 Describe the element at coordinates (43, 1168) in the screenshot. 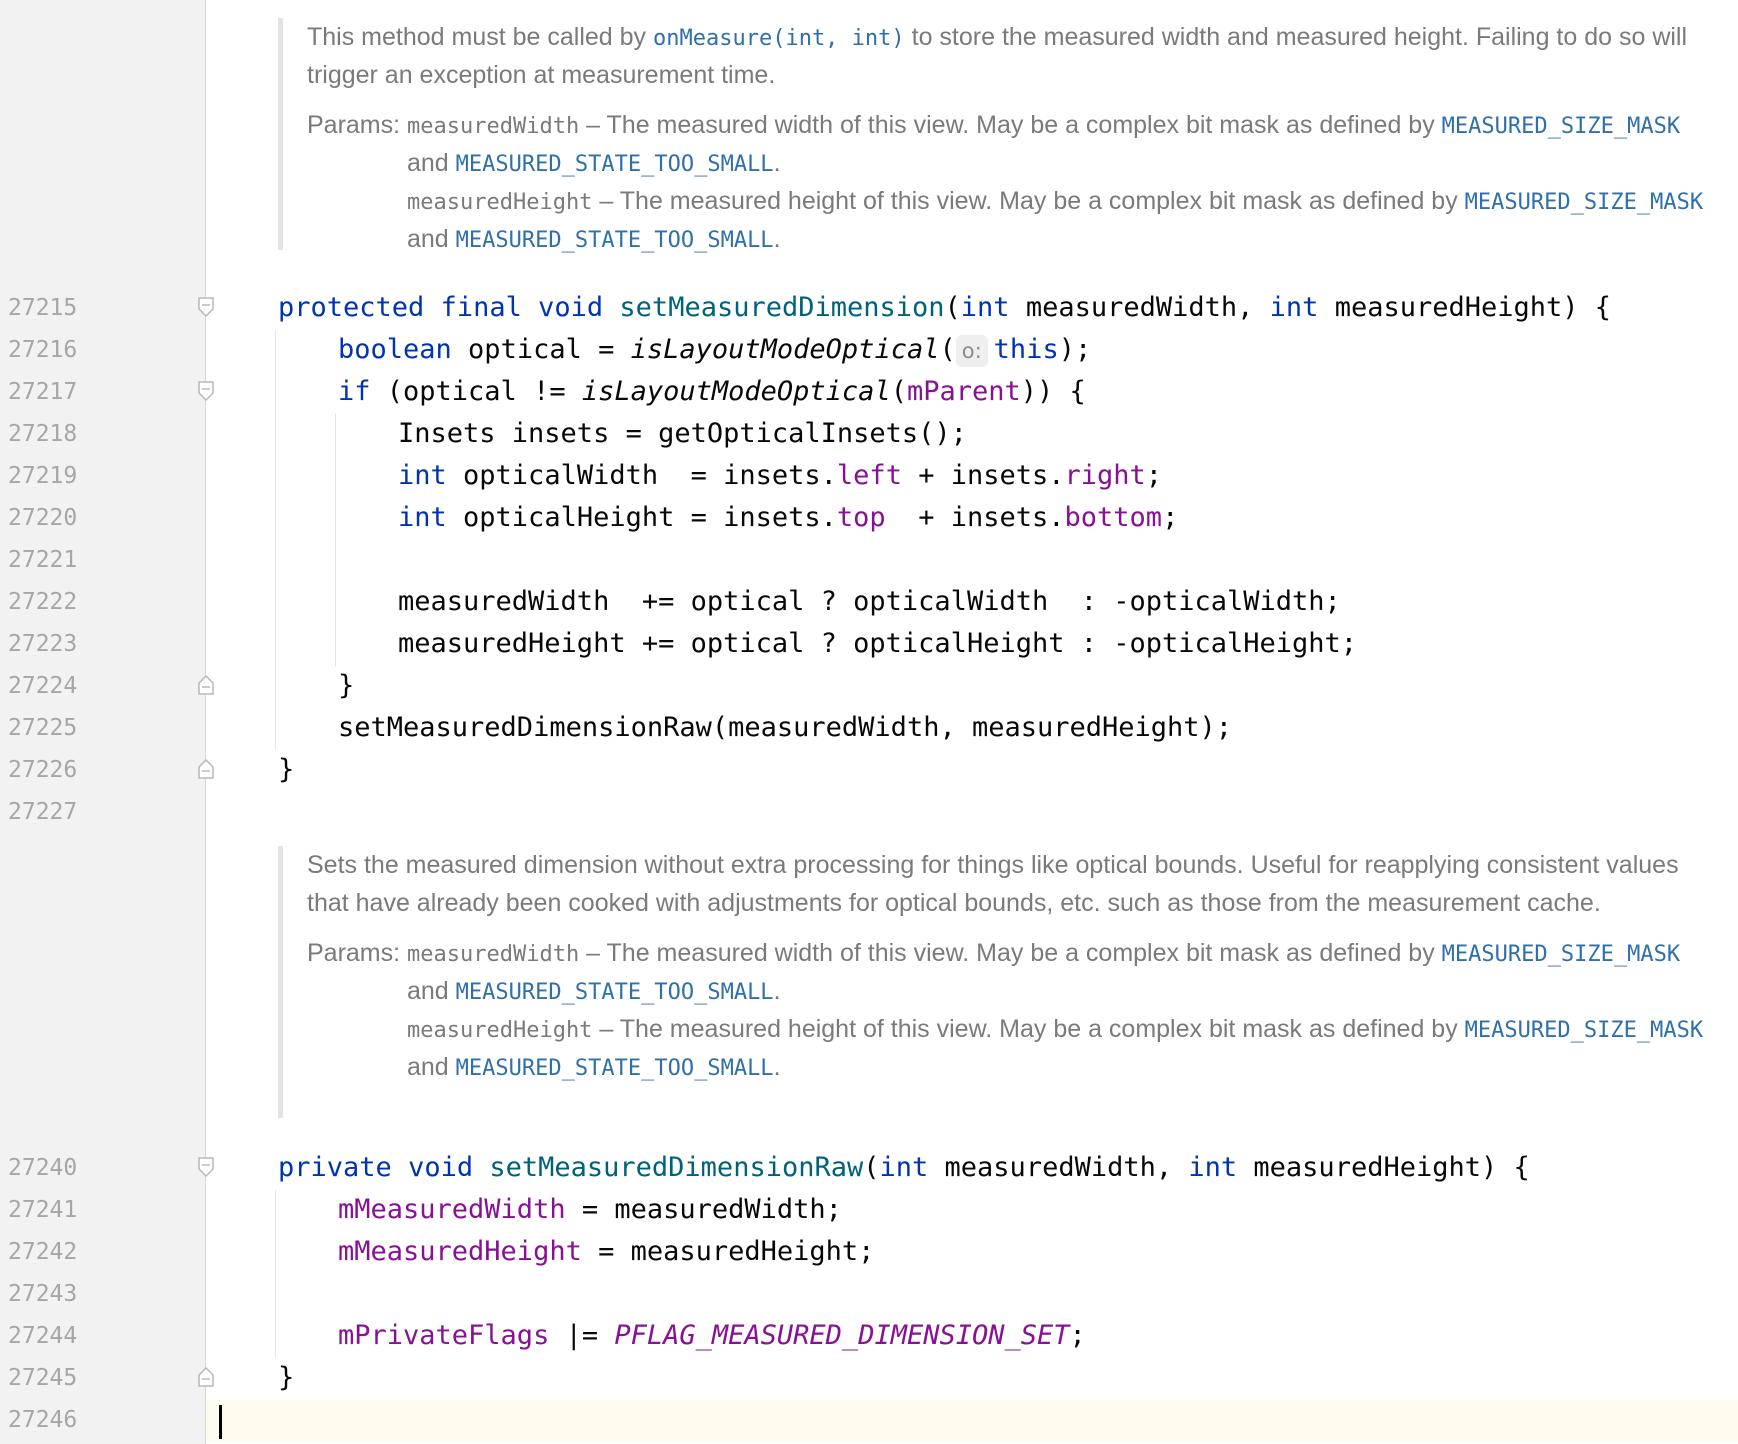

I see `line-number: 27240` at that location.